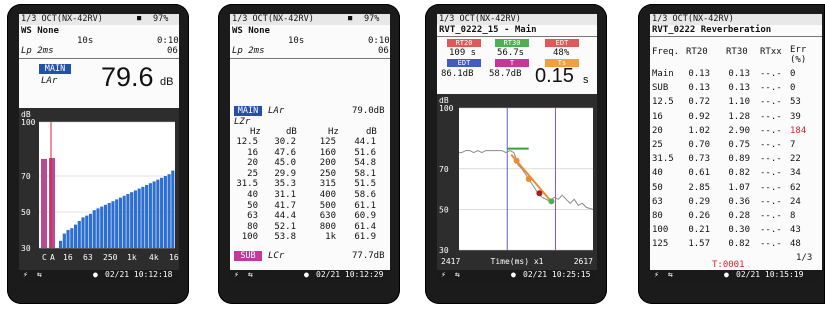 The width and height of the screenshot is (825, 309). What do you see at coordinates (699, 159) in the screenshot?
I see `row-rt20: 0.73` at bounding box center [699, 159].